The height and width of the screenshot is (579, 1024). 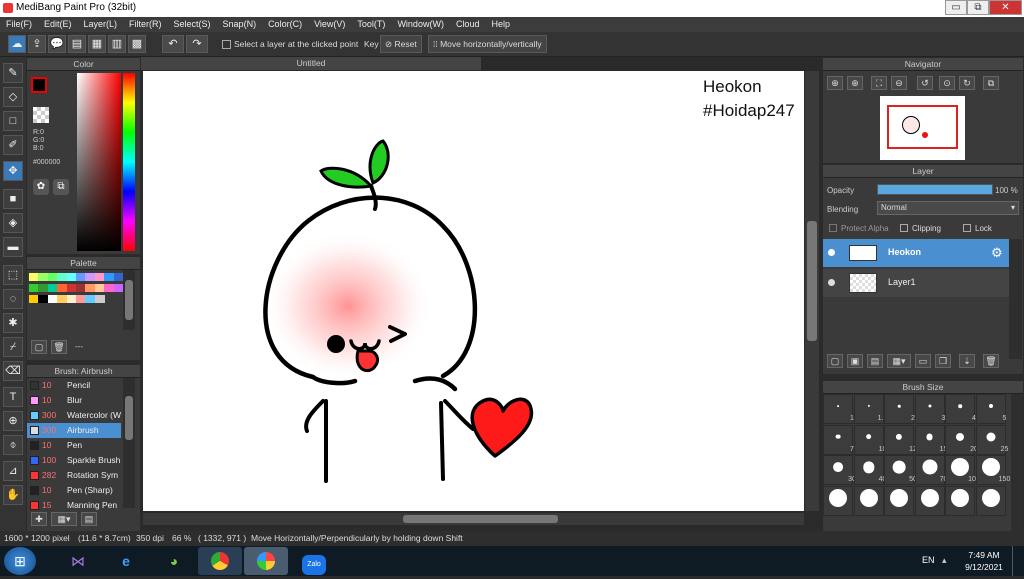 What do you see at coordinates (960, 409) in the screenshot?
I see `brush-size-cell: 4` at bounding box center [960, 409].